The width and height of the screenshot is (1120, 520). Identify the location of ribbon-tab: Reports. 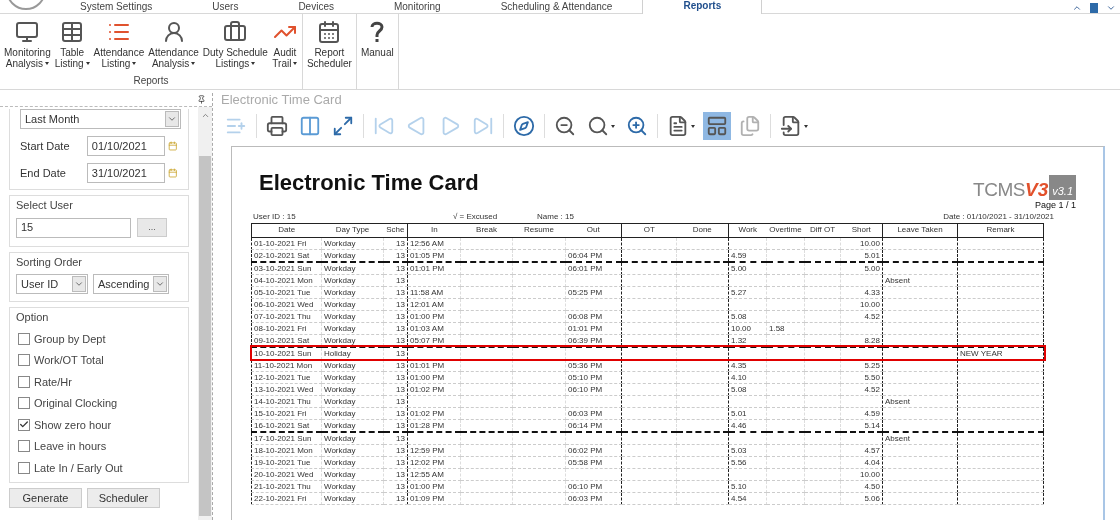
(702, 7).